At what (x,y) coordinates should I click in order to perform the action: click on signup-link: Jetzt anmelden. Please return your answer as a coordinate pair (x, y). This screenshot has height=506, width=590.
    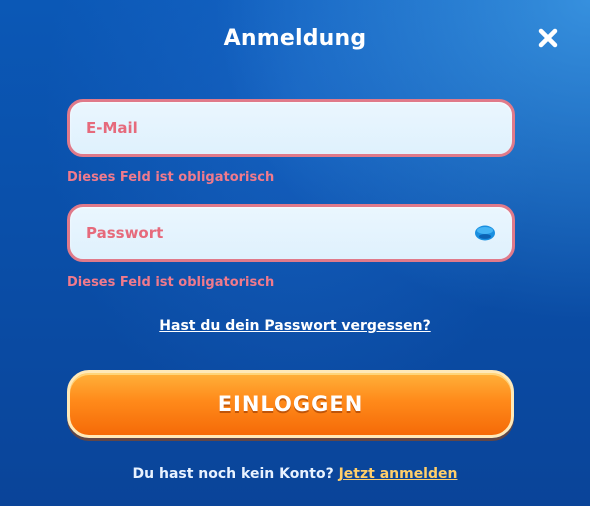
    Looking at the image, I should click on (398, 474).